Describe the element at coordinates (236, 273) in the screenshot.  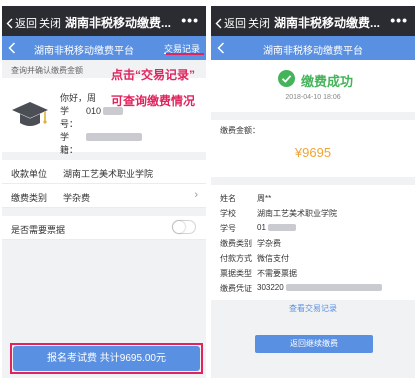
I see `detail-label: 票据类型` at that location.